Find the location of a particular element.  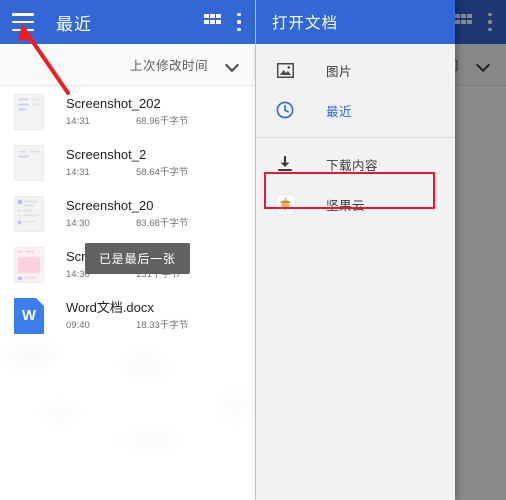

file-sub: 14:31 68.96千字节 is located at coordinates (156, 122).